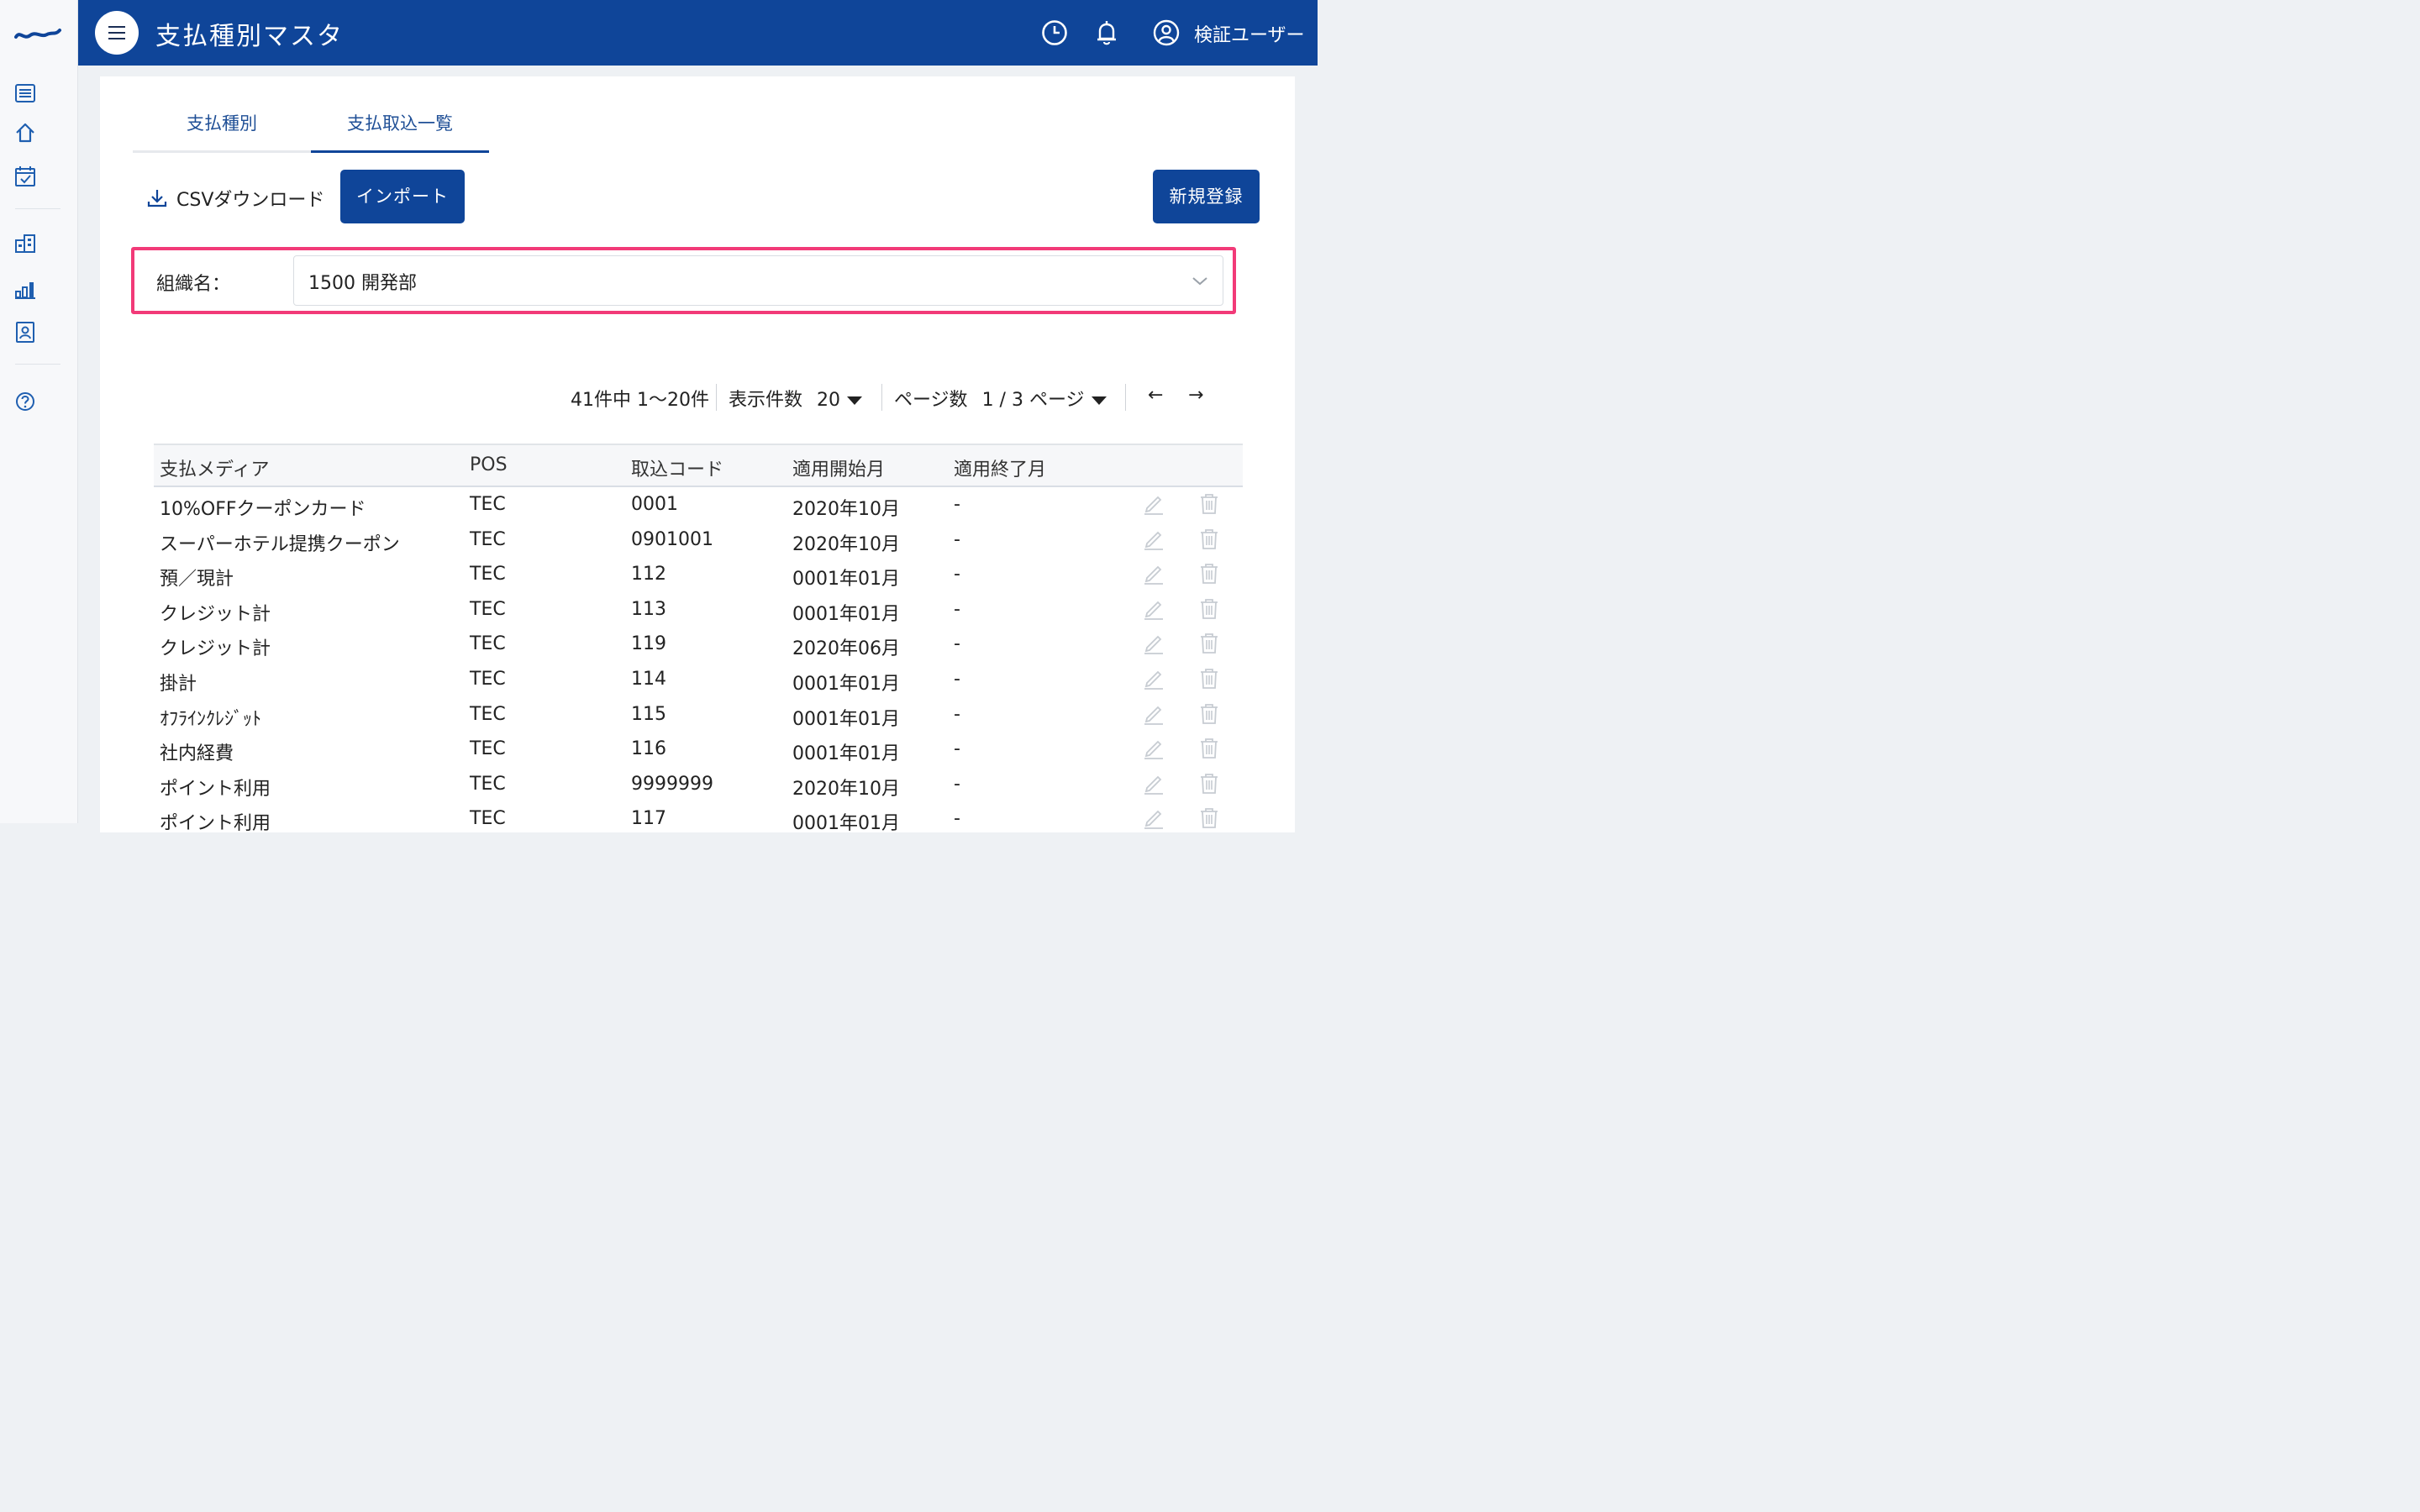 Image resolution: width=2420 pixels, height=1512 pixels. What do you see at coordinates (1033, 400) in the screenshot?
I see `page-value: 1 / 3 ページ` at bounding box center [1033, 400].